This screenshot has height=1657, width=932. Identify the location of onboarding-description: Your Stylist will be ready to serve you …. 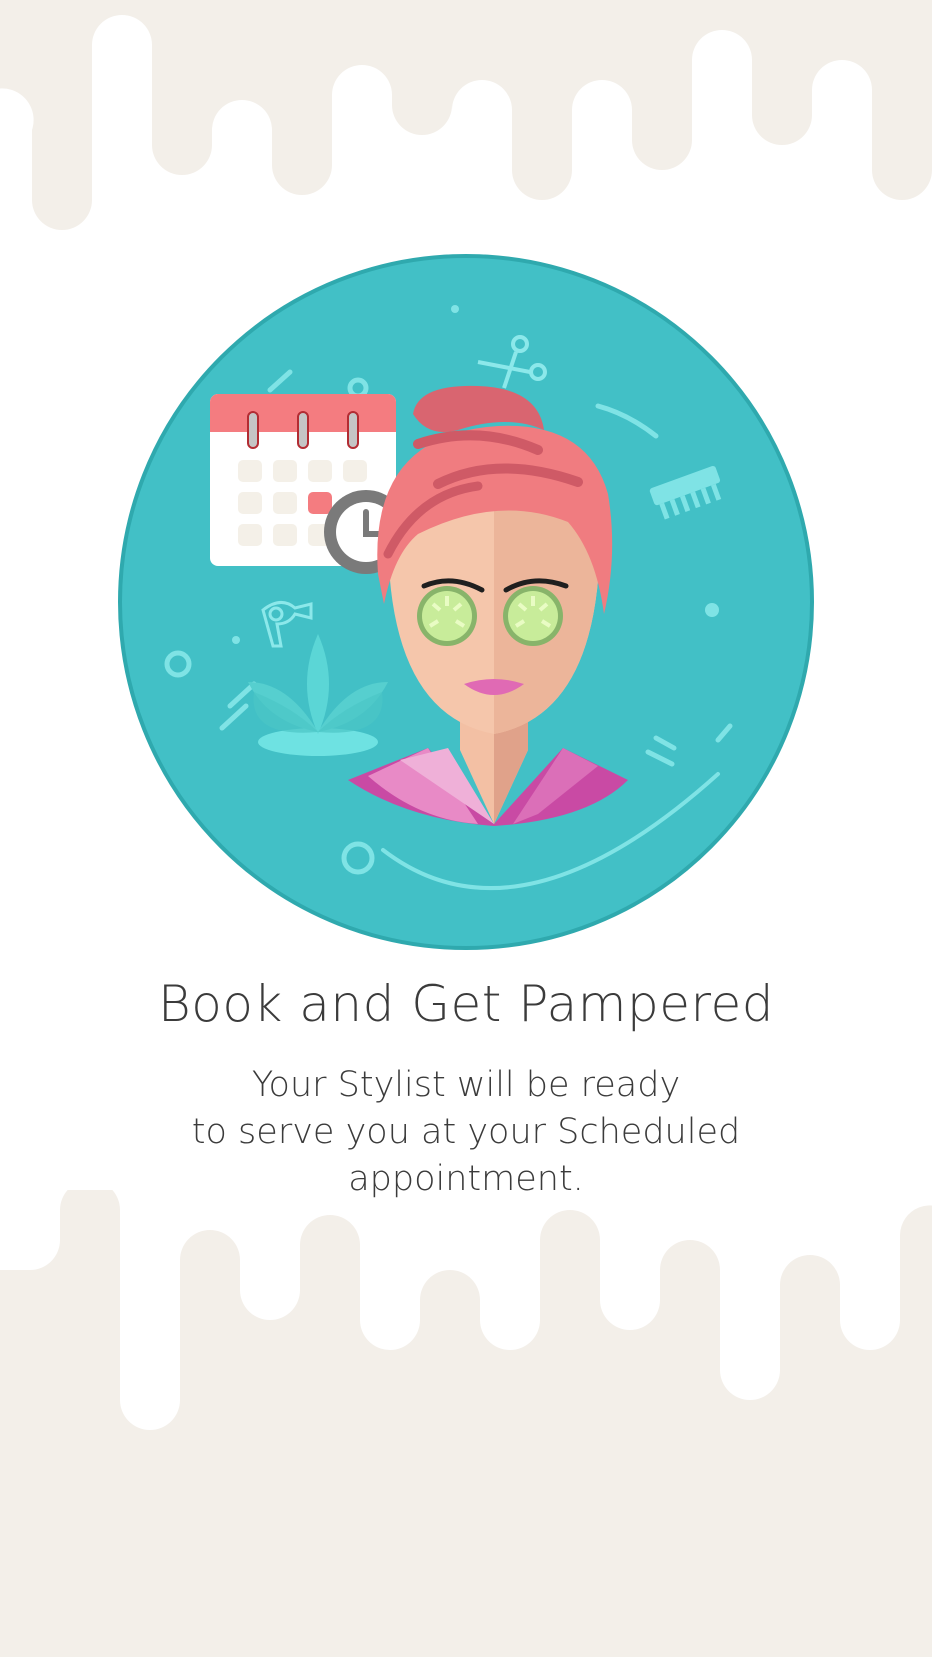
(466, 1132).